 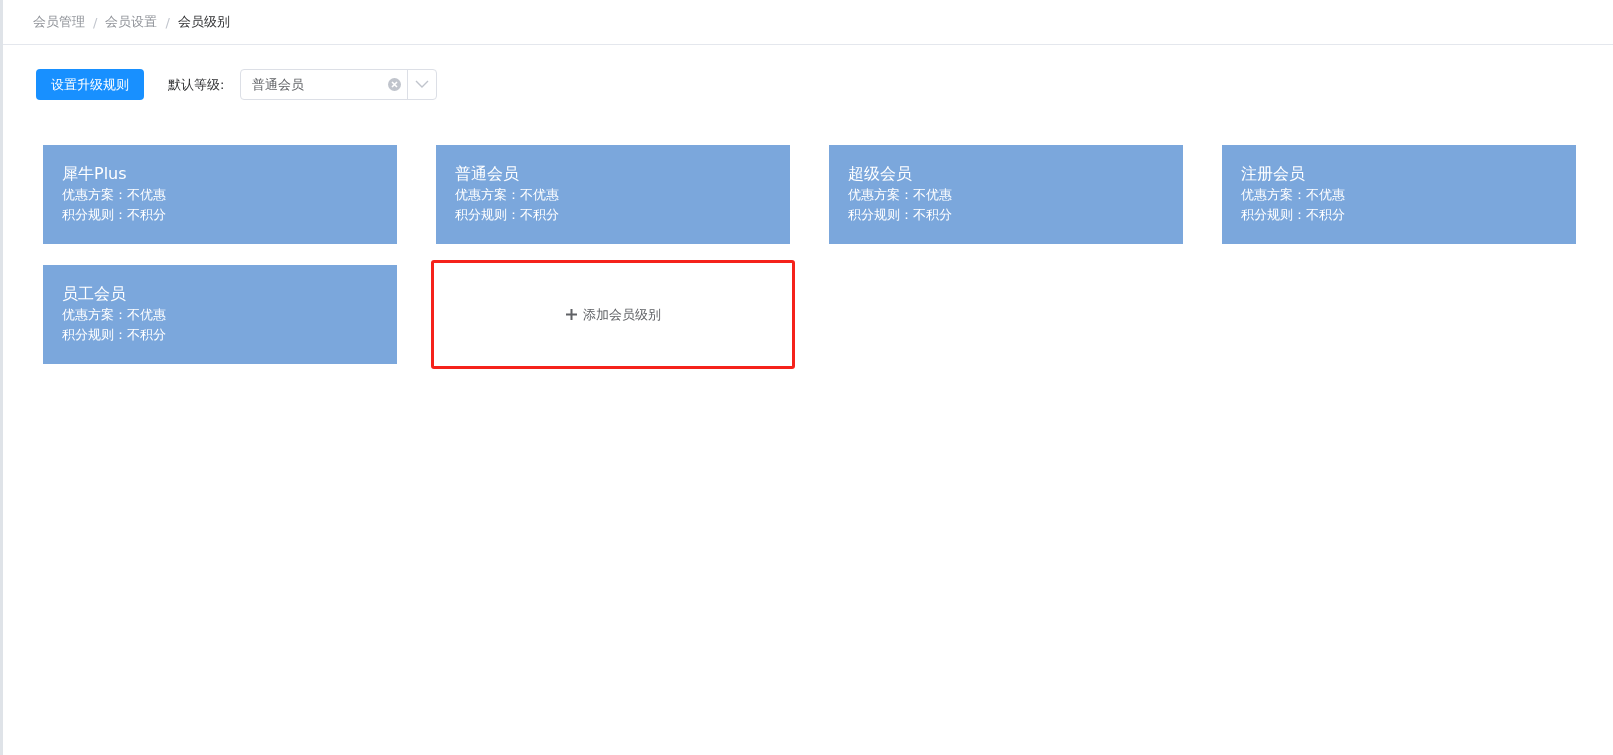 What do you see at coordinates (1006, 194) in the screenshot?
I see `member-level-card: 超级会员 优惠方案：不优惠 积分规则：不积分` at bounding box center [1006, 194].